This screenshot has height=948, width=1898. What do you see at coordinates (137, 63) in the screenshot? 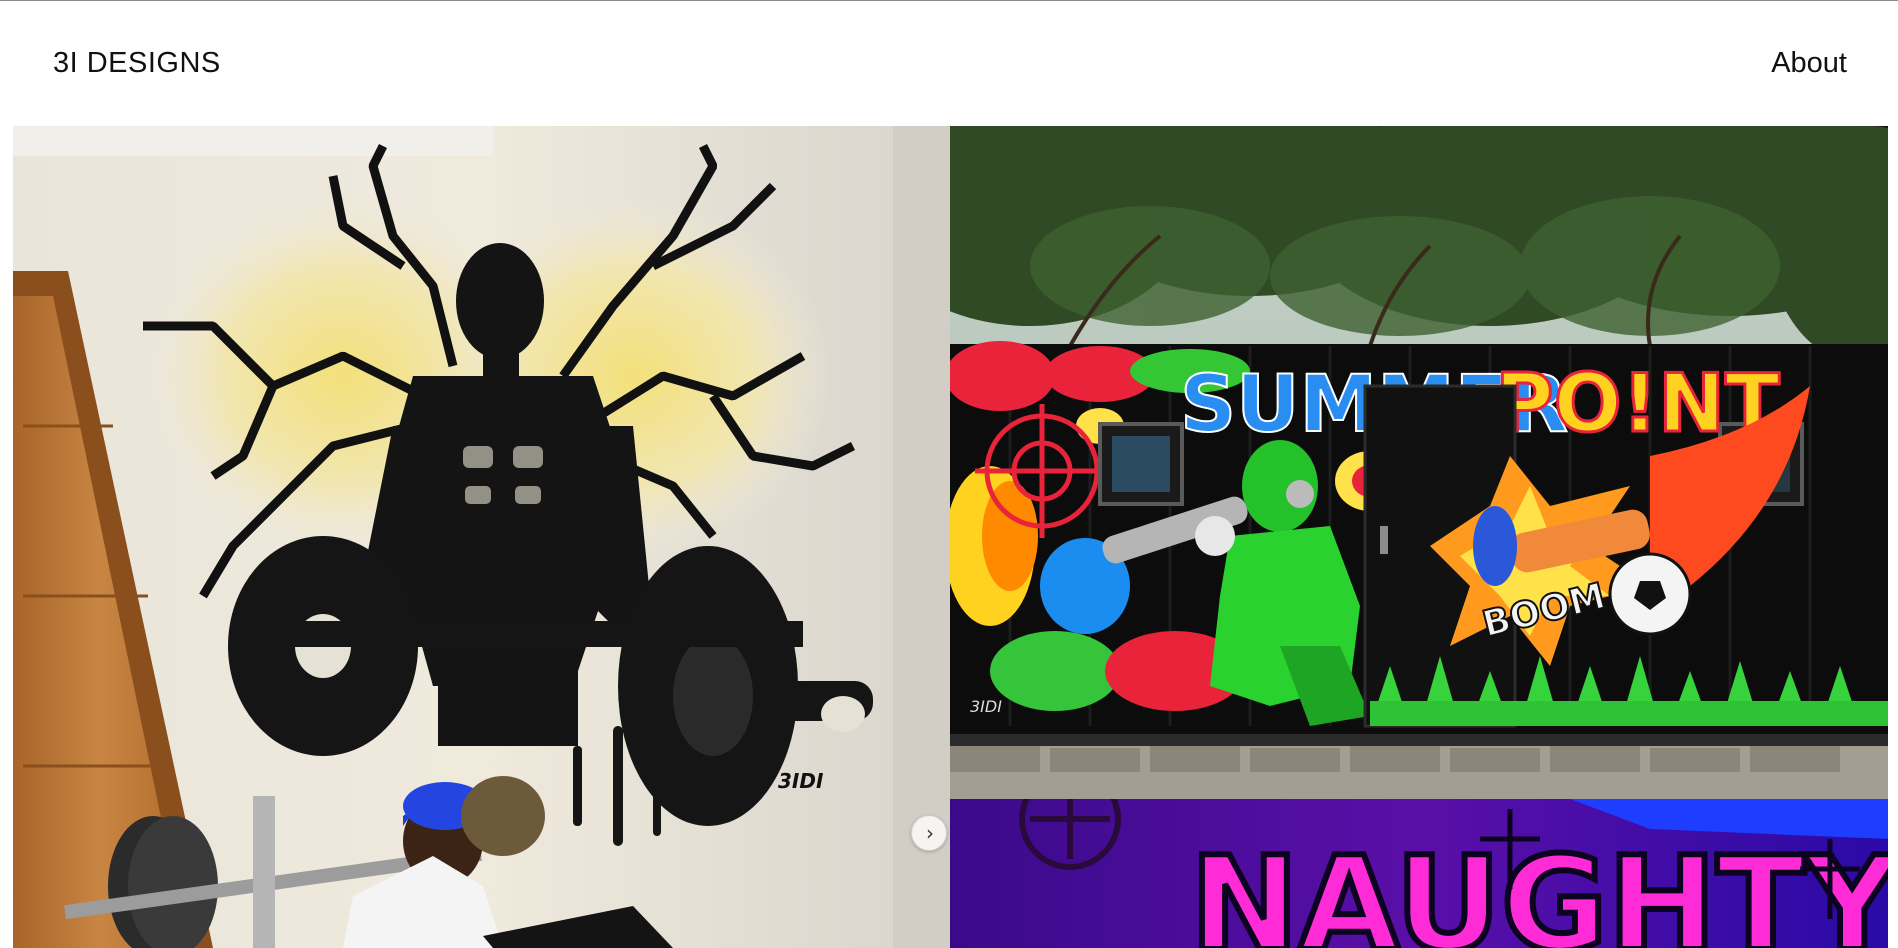
I see `brand-logo-link: 3I DESIGNS` at bounding box center [137, 63].